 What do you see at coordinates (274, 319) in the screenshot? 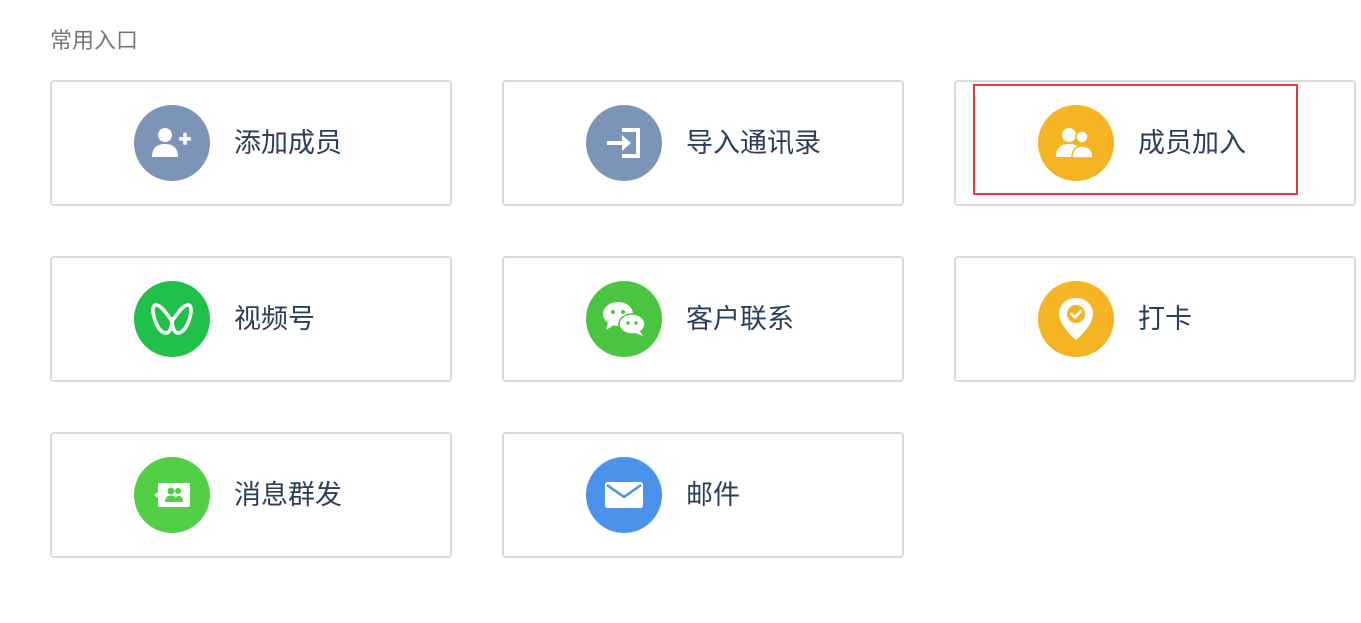
I see `entry-label: 视频号` at bounding box center [274, 319].